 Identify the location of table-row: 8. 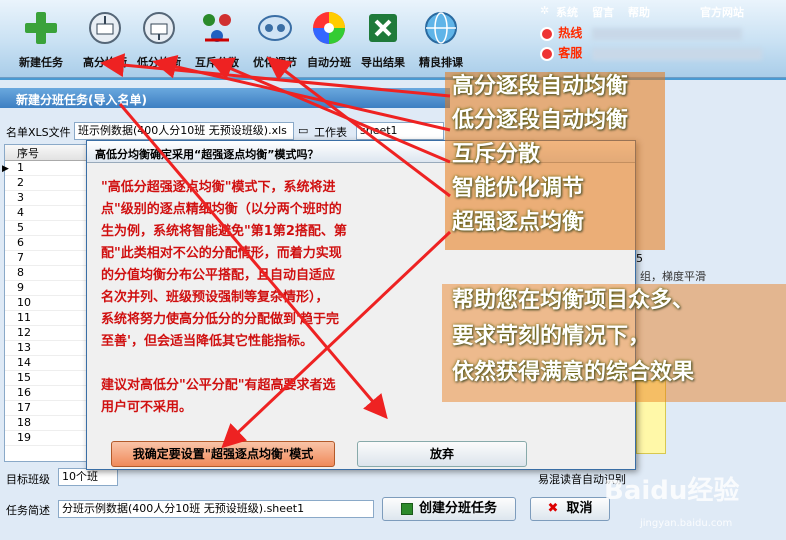
(50, 273).